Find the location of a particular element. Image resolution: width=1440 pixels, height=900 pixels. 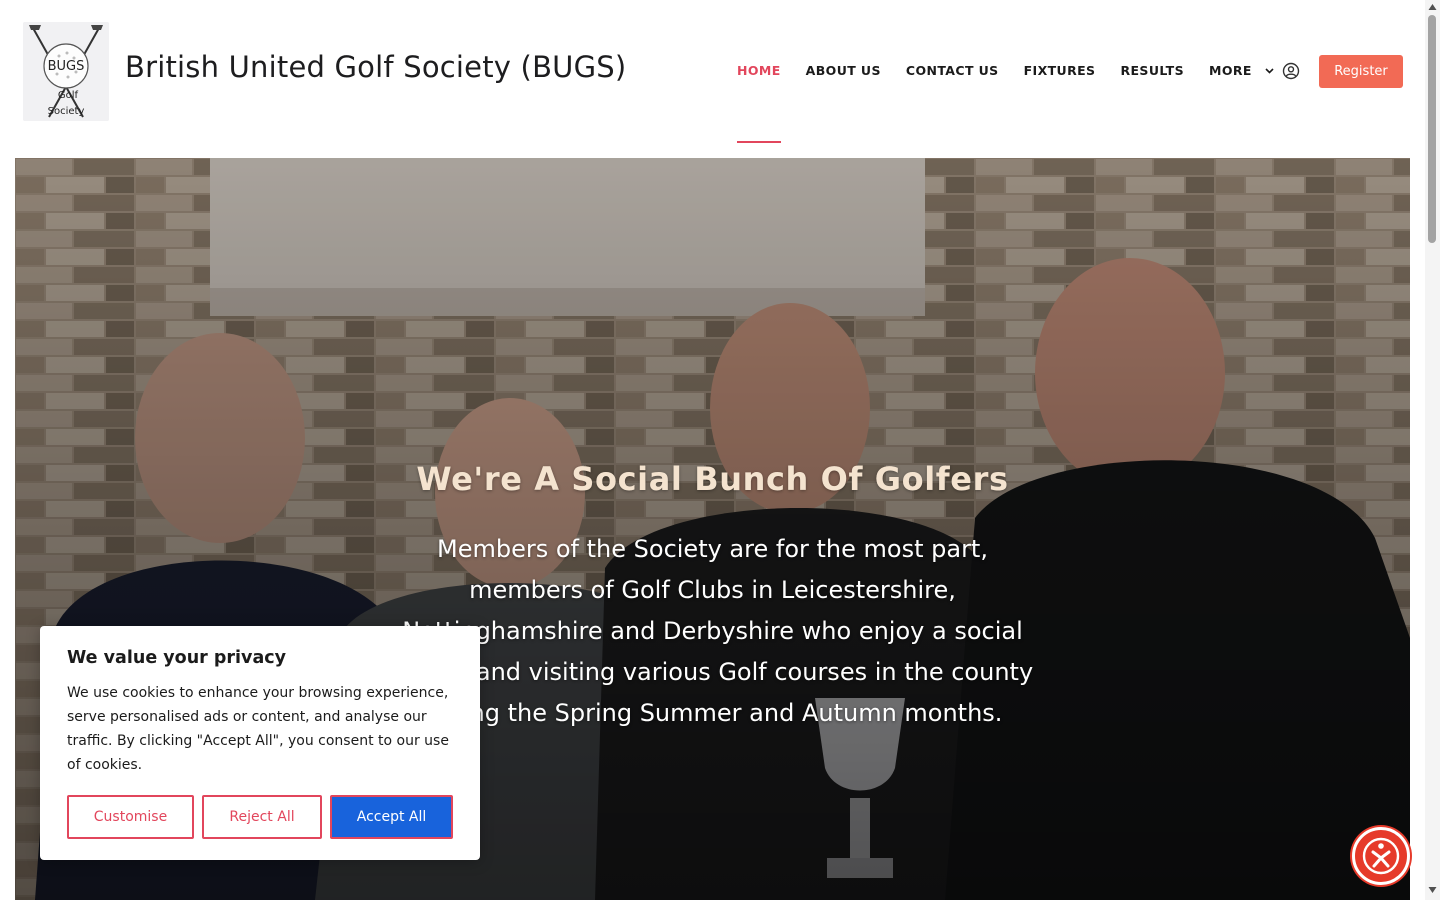

accept-all-button: Accept All is located at coordinates (391, 817).